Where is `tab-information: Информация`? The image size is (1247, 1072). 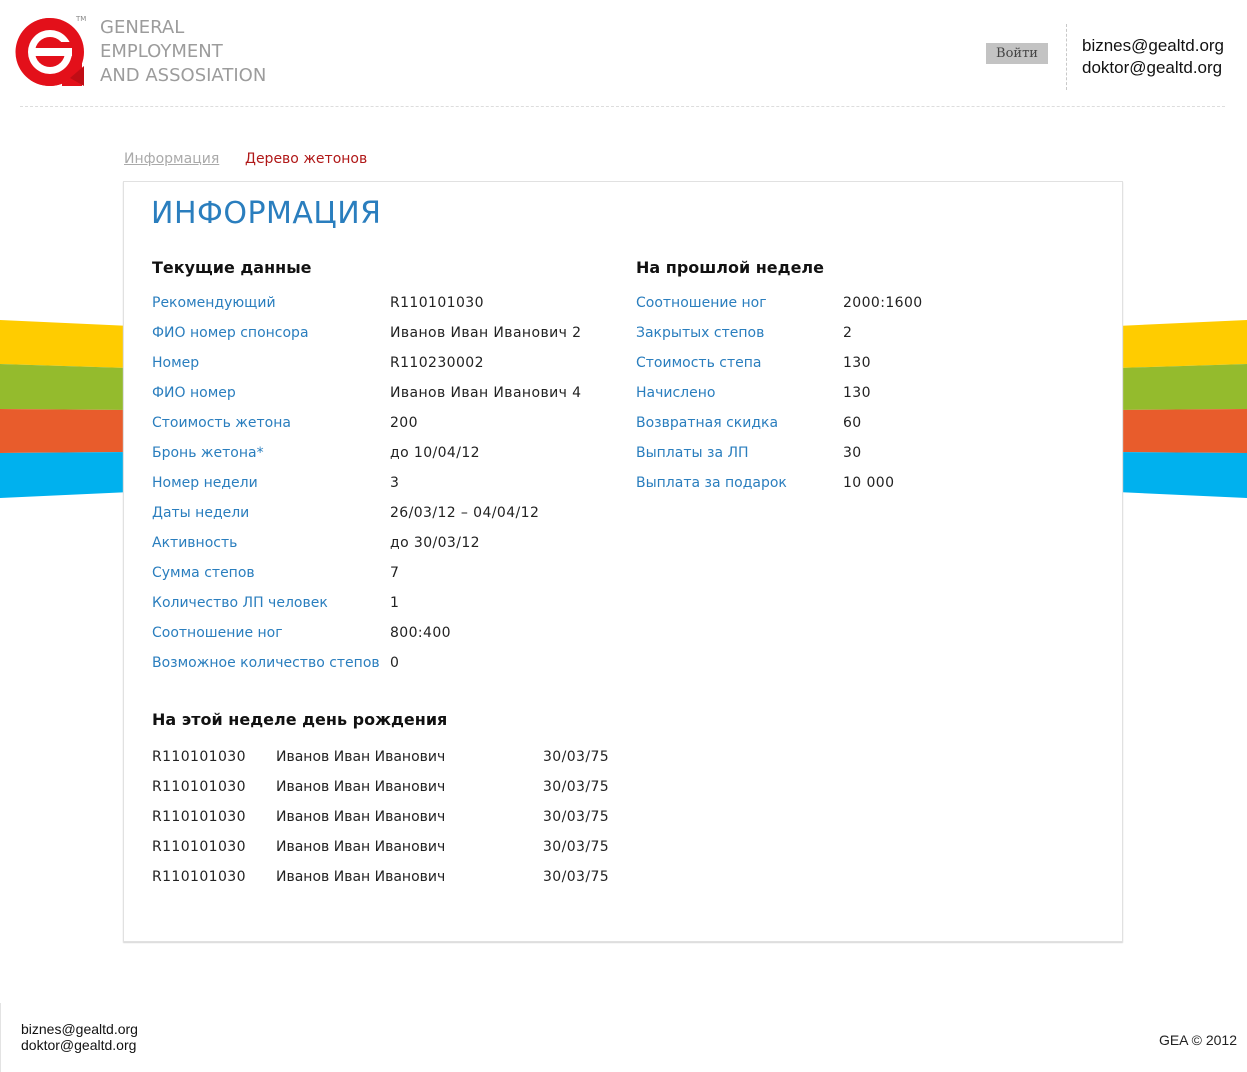
tab-information: Информация is located at coordinates (171, 159).